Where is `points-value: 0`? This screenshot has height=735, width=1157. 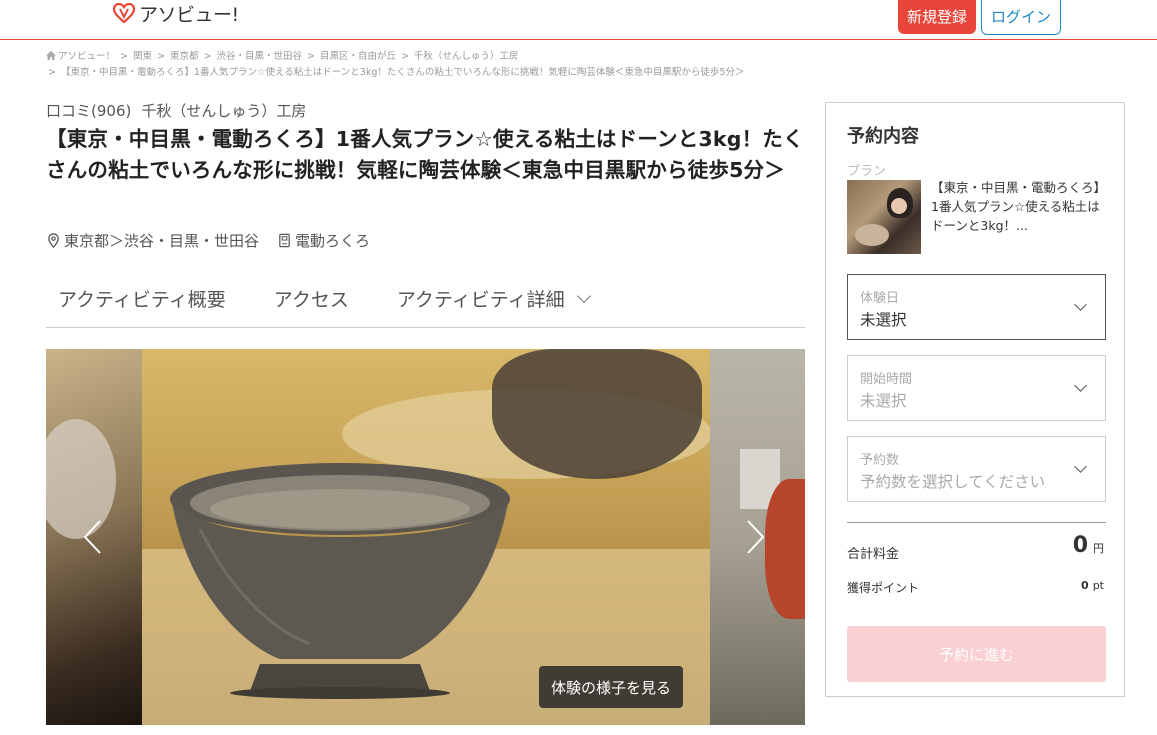
points-value: 0 is located at coordinates (1085, 585).